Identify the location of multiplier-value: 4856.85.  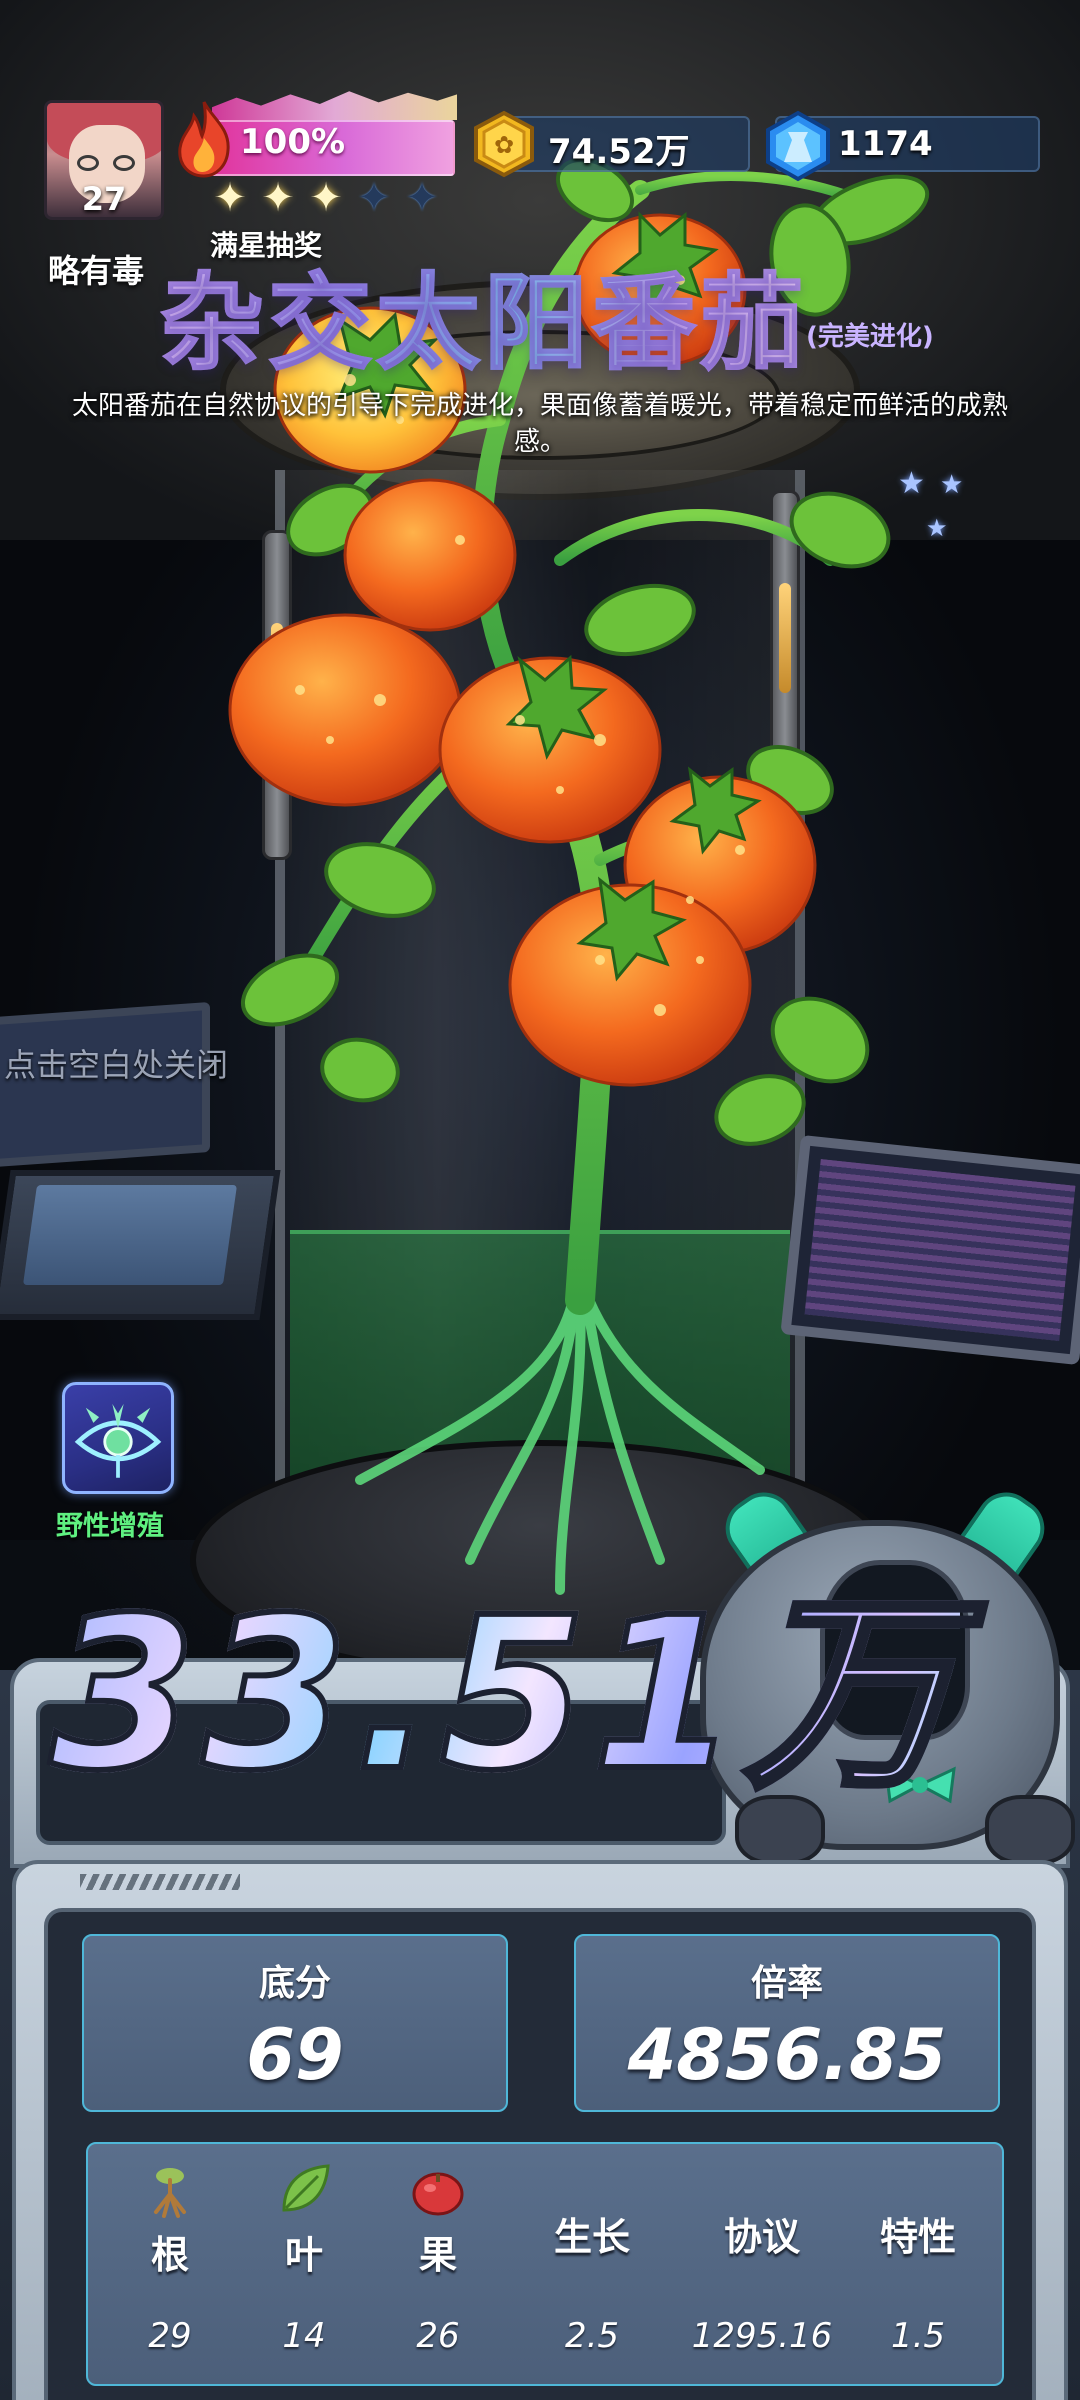
(787, 2055).